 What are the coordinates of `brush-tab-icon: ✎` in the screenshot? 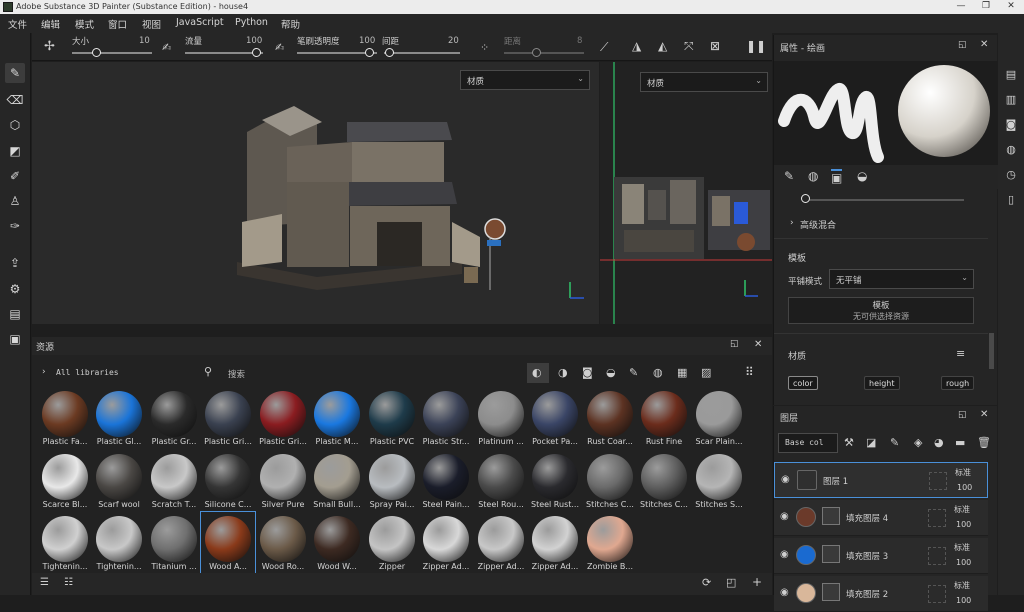 It's located at (789, 176).